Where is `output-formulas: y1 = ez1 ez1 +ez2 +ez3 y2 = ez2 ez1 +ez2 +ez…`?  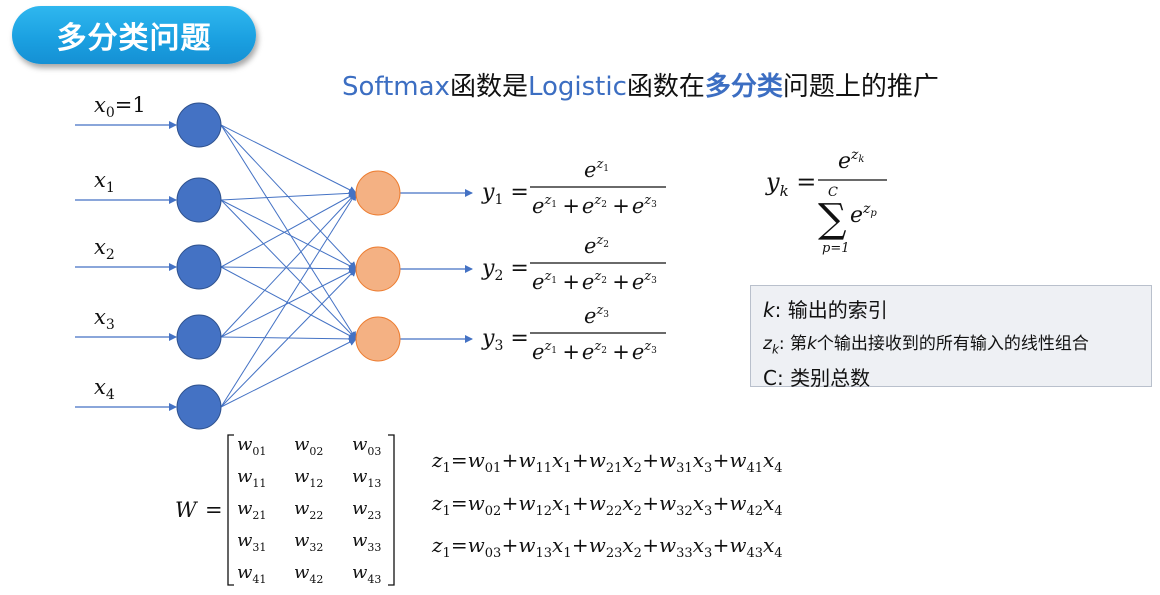 output-formulas: y1 = ez1 ez1 +ez2 +ez3 y2 = ez2 ez1 +ez2 +ez… is located at coordinates (573, 260).